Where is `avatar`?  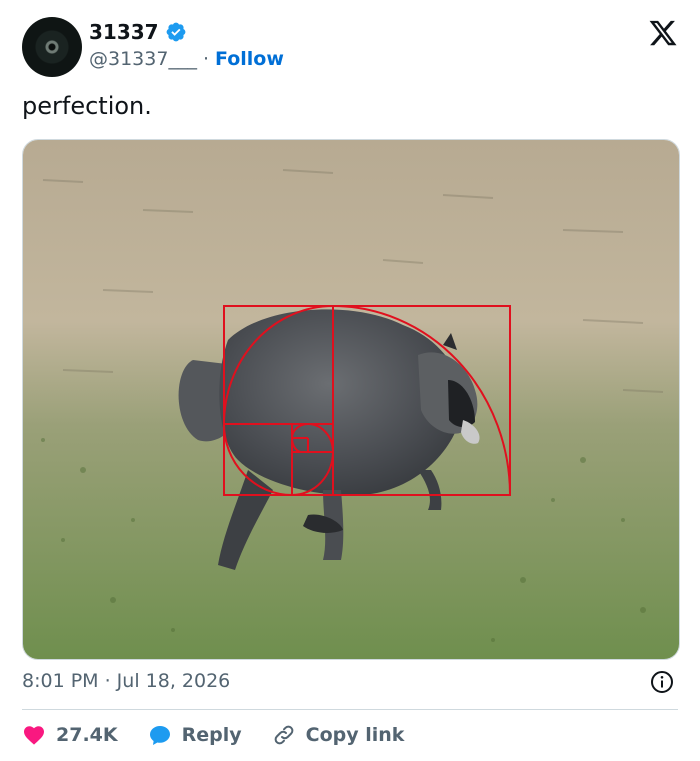
avatar is located at coordinates (52, 47).